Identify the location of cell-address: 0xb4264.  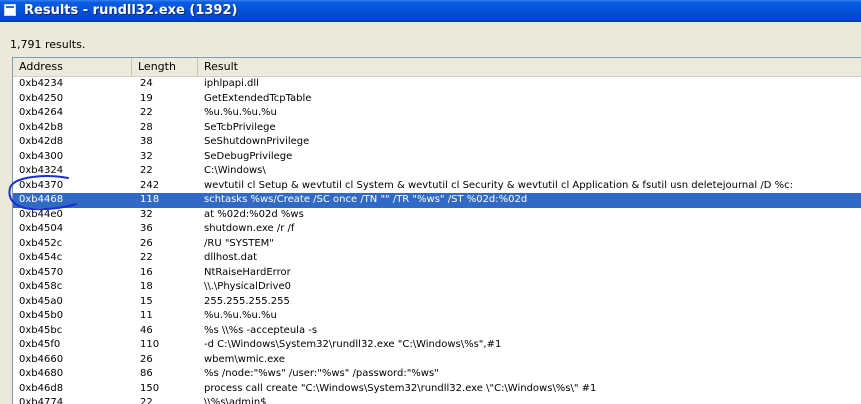
(41, 112).